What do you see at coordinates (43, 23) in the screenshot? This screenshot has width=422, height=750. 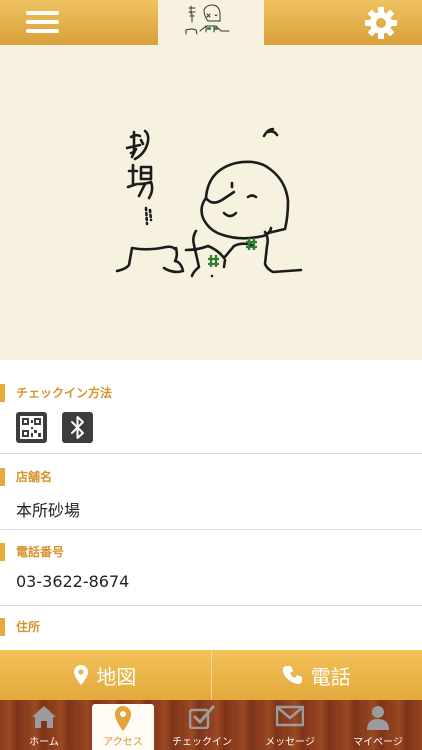 I see `hamburger-menu-icon` at bounding box center [43, 23].